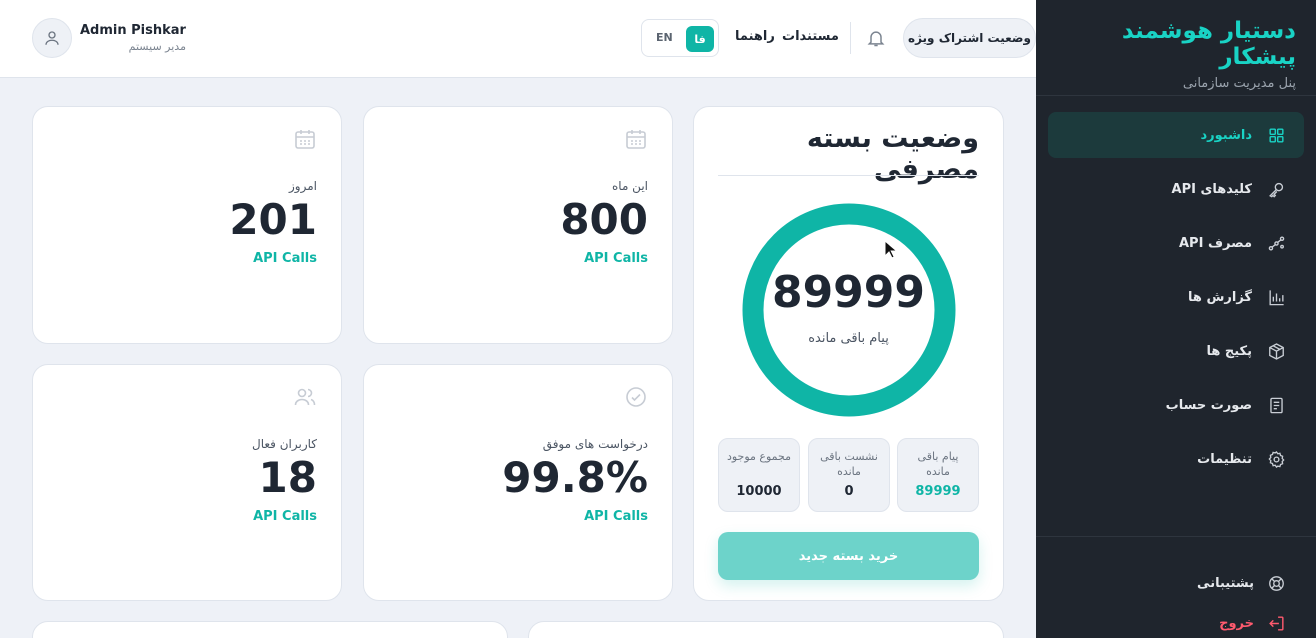 Image resolution: width=1316 pixels, height=638 pixels. What do you see at coordinates (630, 186) in the screenshot?
I see `stat-label: این ماه` at bounding box center [630, 186].